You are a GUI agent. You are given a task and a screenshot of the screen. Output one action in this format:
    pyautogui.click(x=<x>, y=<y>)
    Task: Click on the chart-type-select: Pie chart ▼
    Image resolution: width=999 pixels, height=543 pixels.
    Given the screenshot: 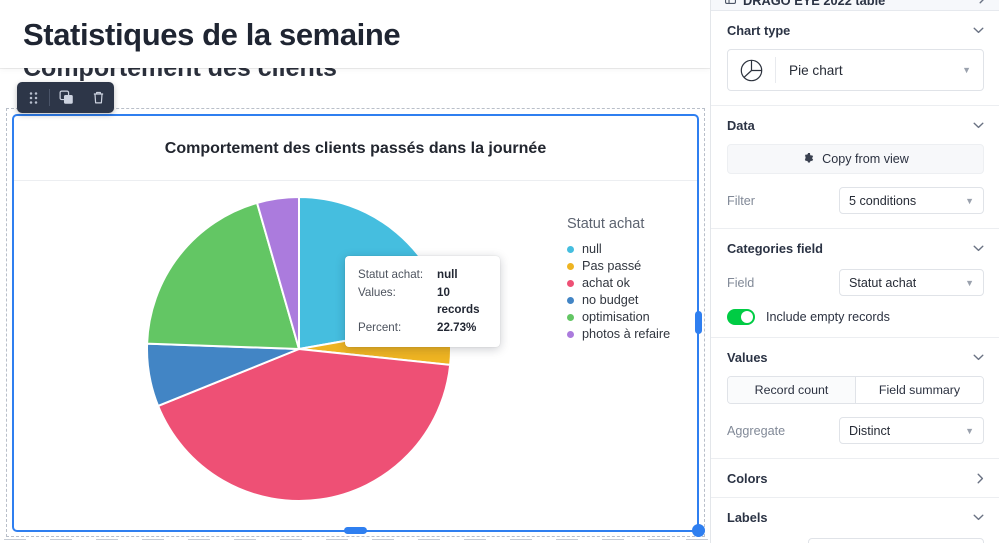 What is the action you would take?
    pyautogui.click(x=855, y=70)
    